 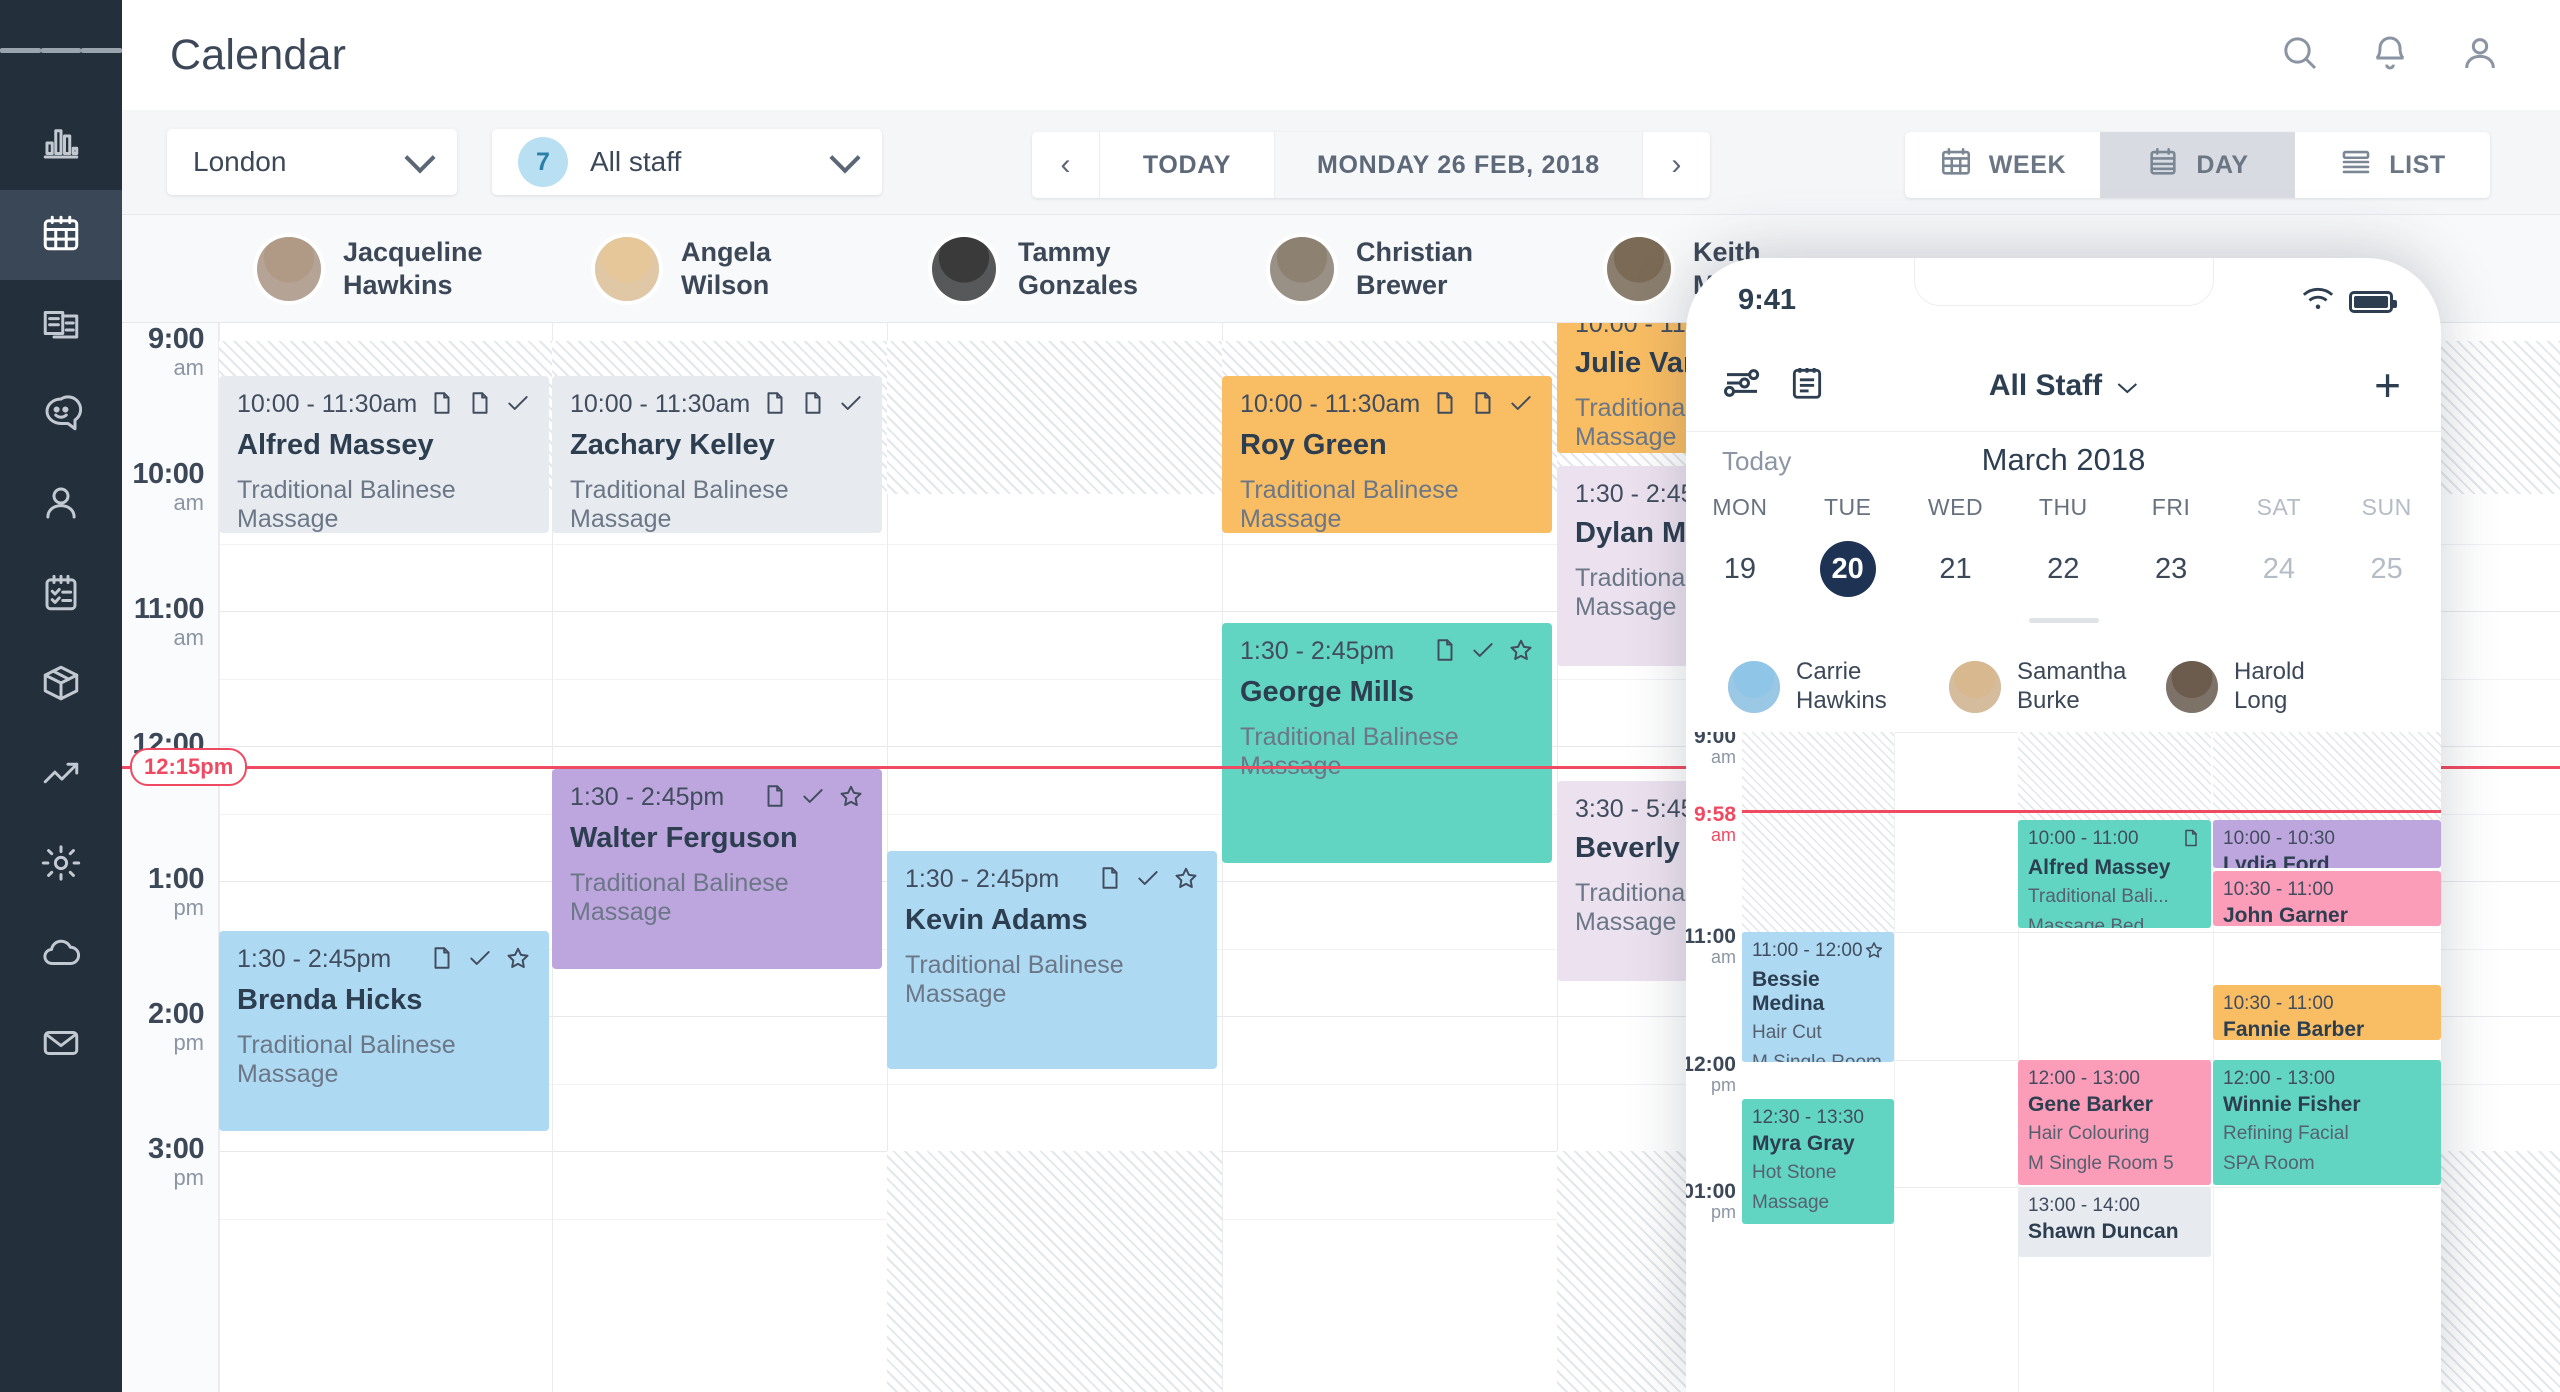 I want to click on staff-select: 7 All staff, so click(x=687, y=162).